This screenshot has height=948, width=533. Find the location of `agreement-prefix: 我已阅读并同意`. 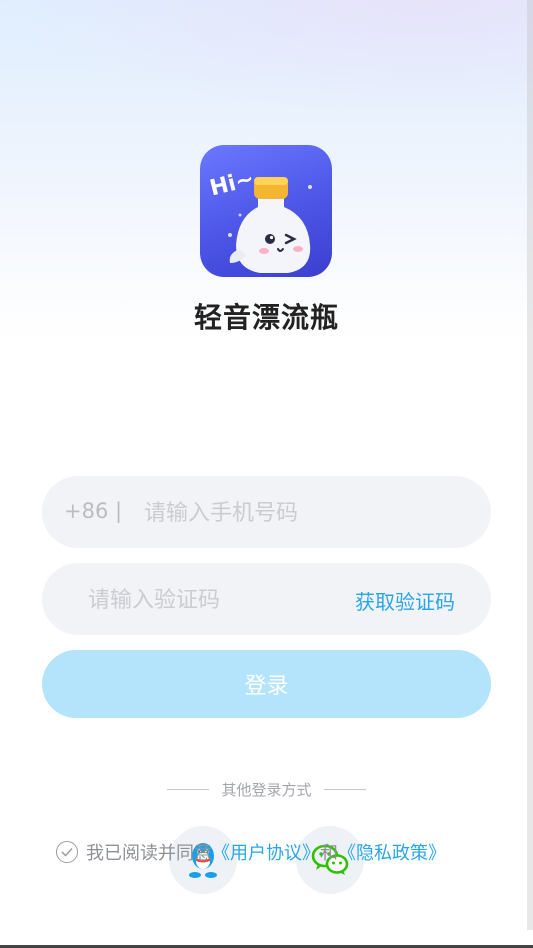

agreement-prefix: 我已阅读并同意 is located at coordinates (149, 853).